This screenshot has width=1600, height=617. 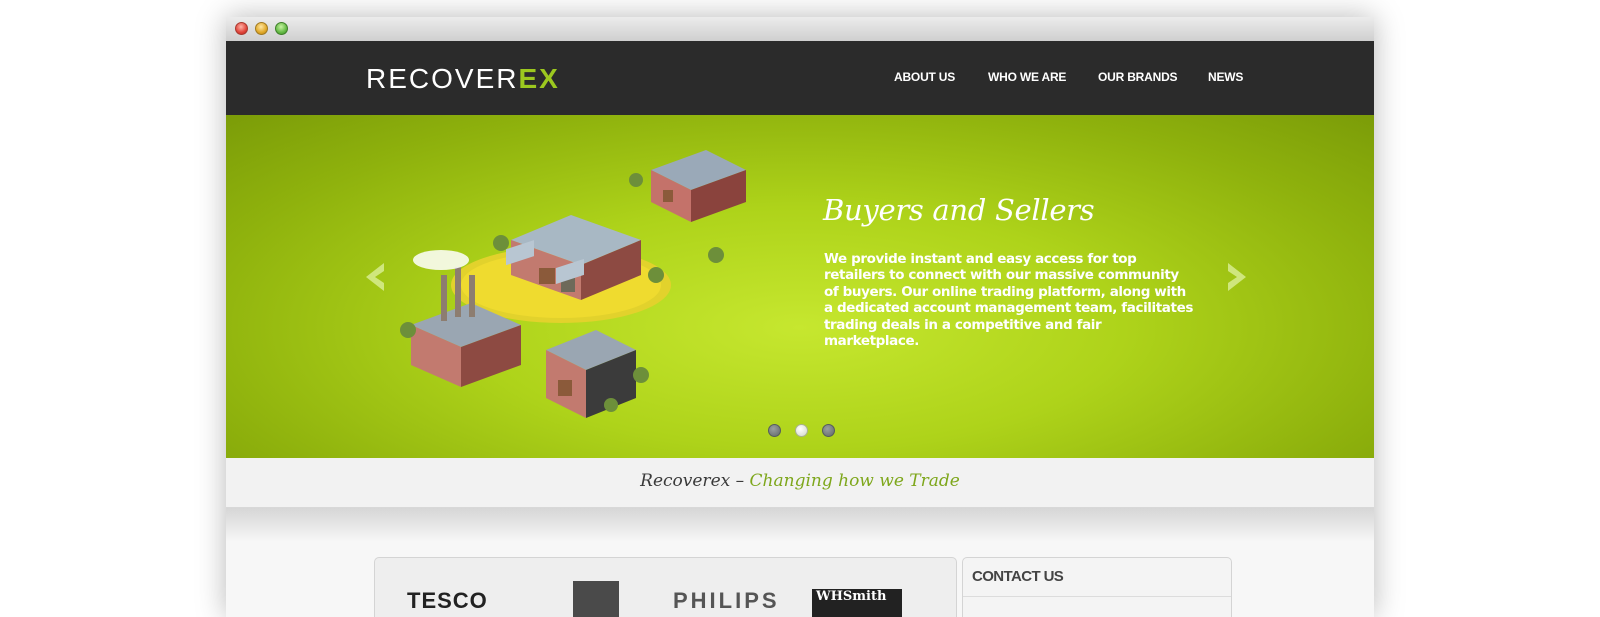 I want to click on site-logo: RECOVEREX, so click(x=463, y=79).